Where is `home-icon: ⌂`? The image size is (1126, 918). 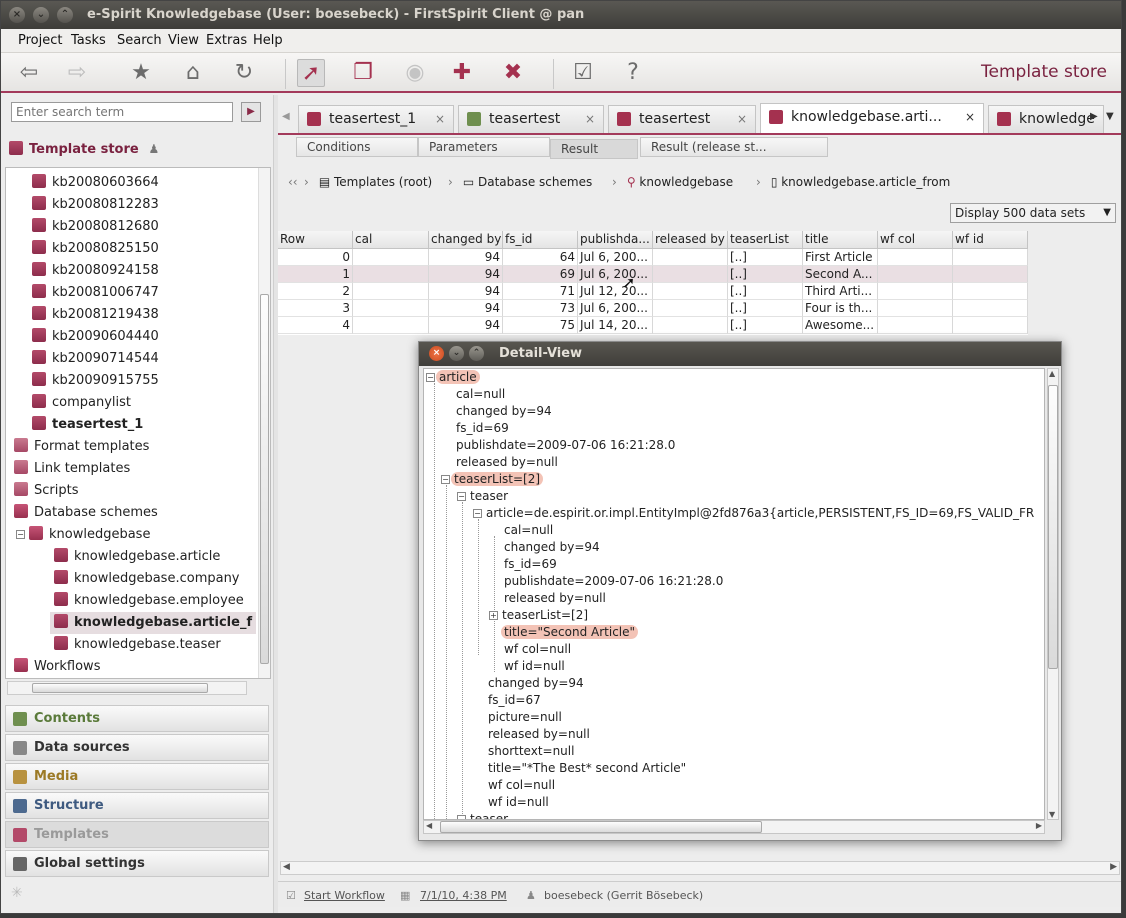 home-icon: ⌂ is located at coordinates (193, 73).